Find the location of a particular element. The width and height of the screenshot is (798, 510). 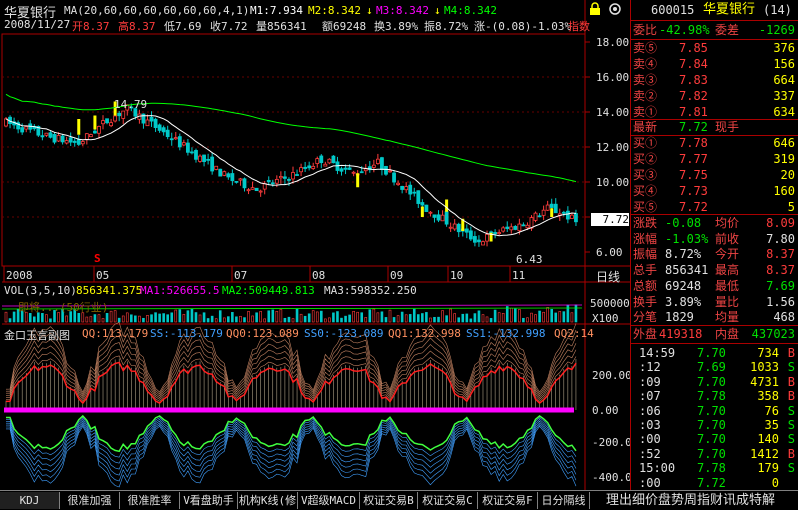

lock-icon is located at coordinates (595, 9).